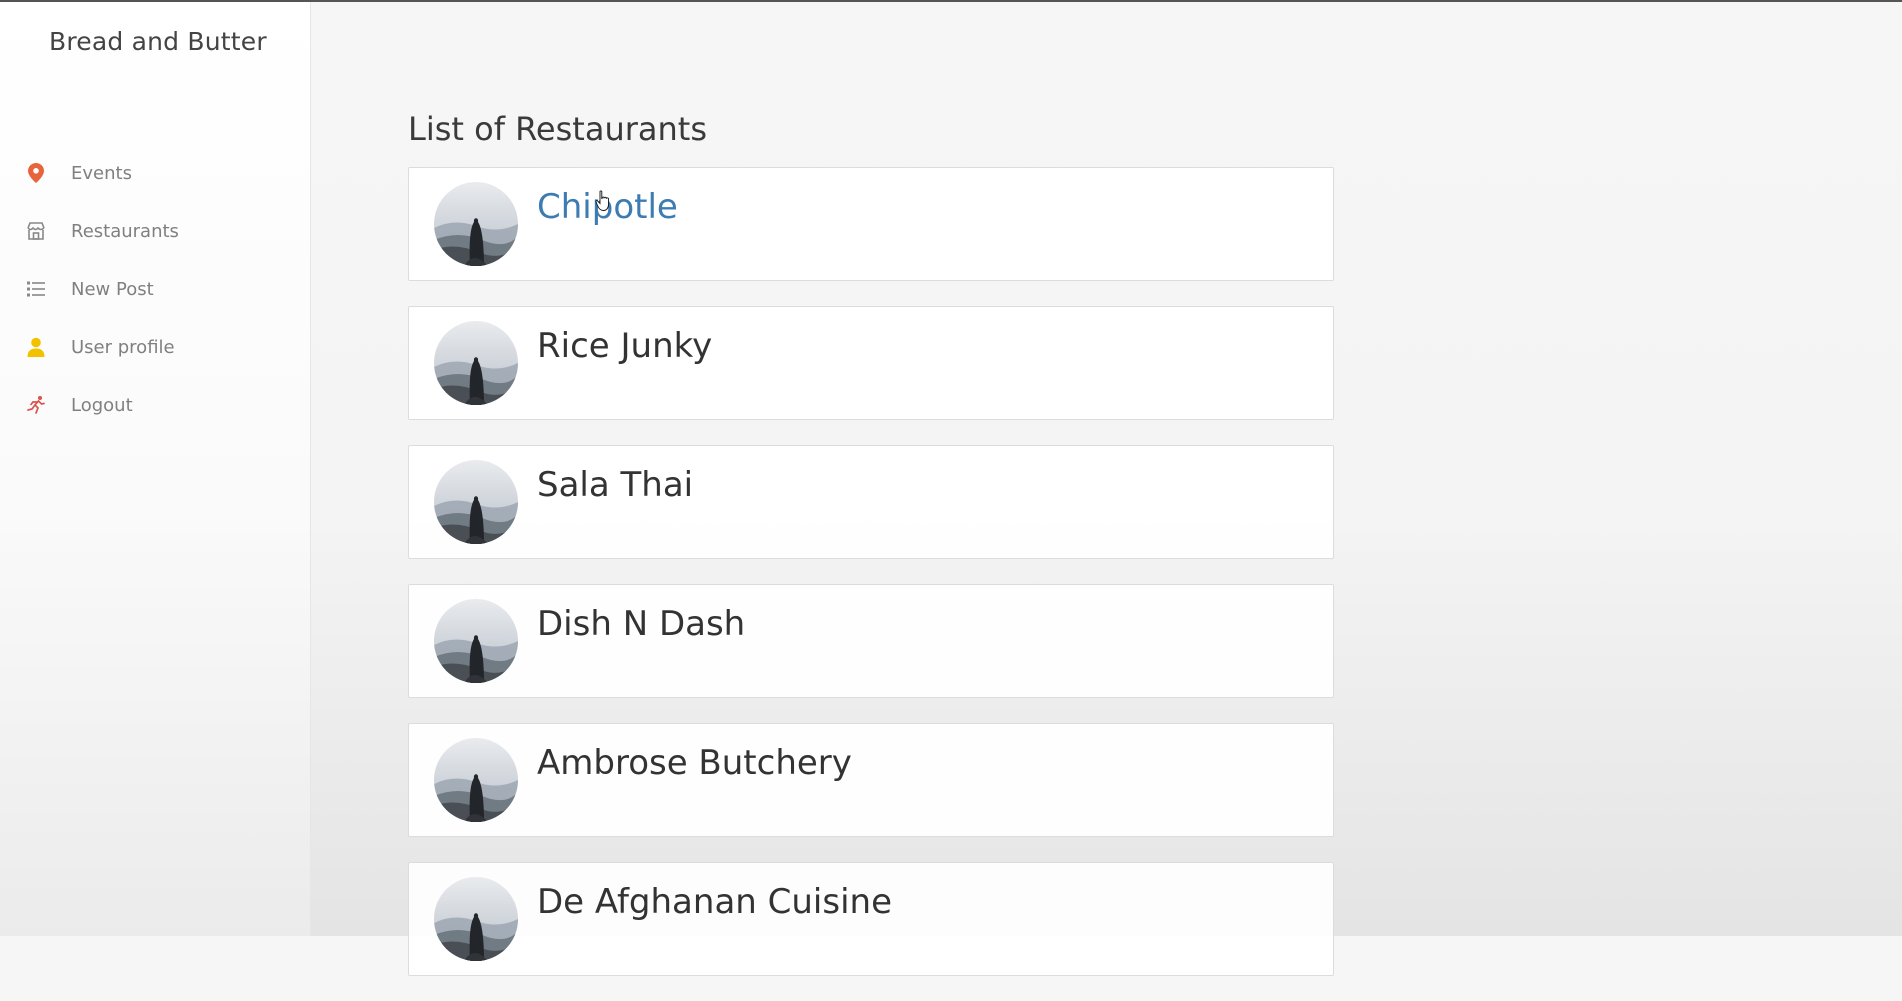  What do you see at coordinates (641, 624) in the screenshot?
I see `restaurant-name: Dish N Dash` at bounding box center [641, 624].